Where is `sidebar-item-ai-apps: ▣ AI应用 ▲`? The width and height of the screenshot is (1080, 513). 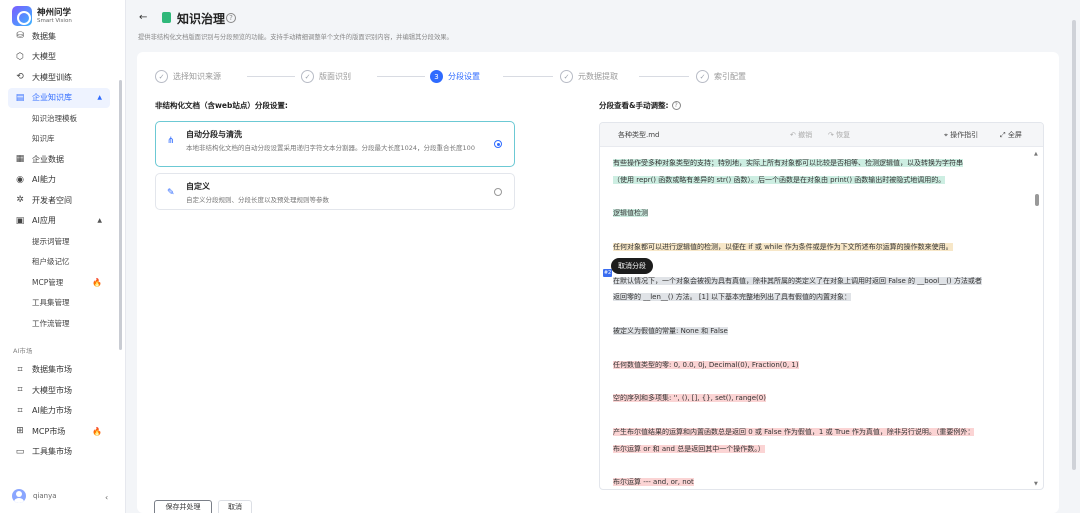 sidebar-item-ai-apps: ▣ AI应用 ▲ is located at coordinates (59, 221).